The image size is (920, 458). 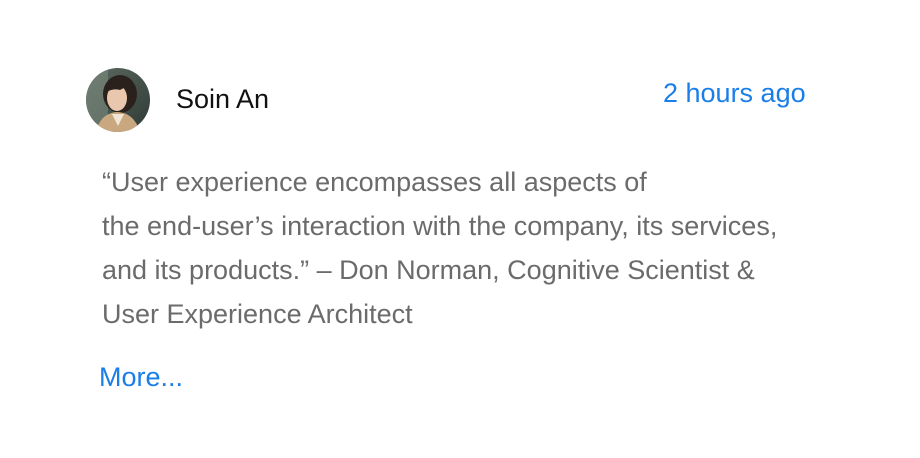 What do you see at coordinates (222, 99) in the screenshot?
I see `author-name: Soin An` at bounding box center [222, 99].